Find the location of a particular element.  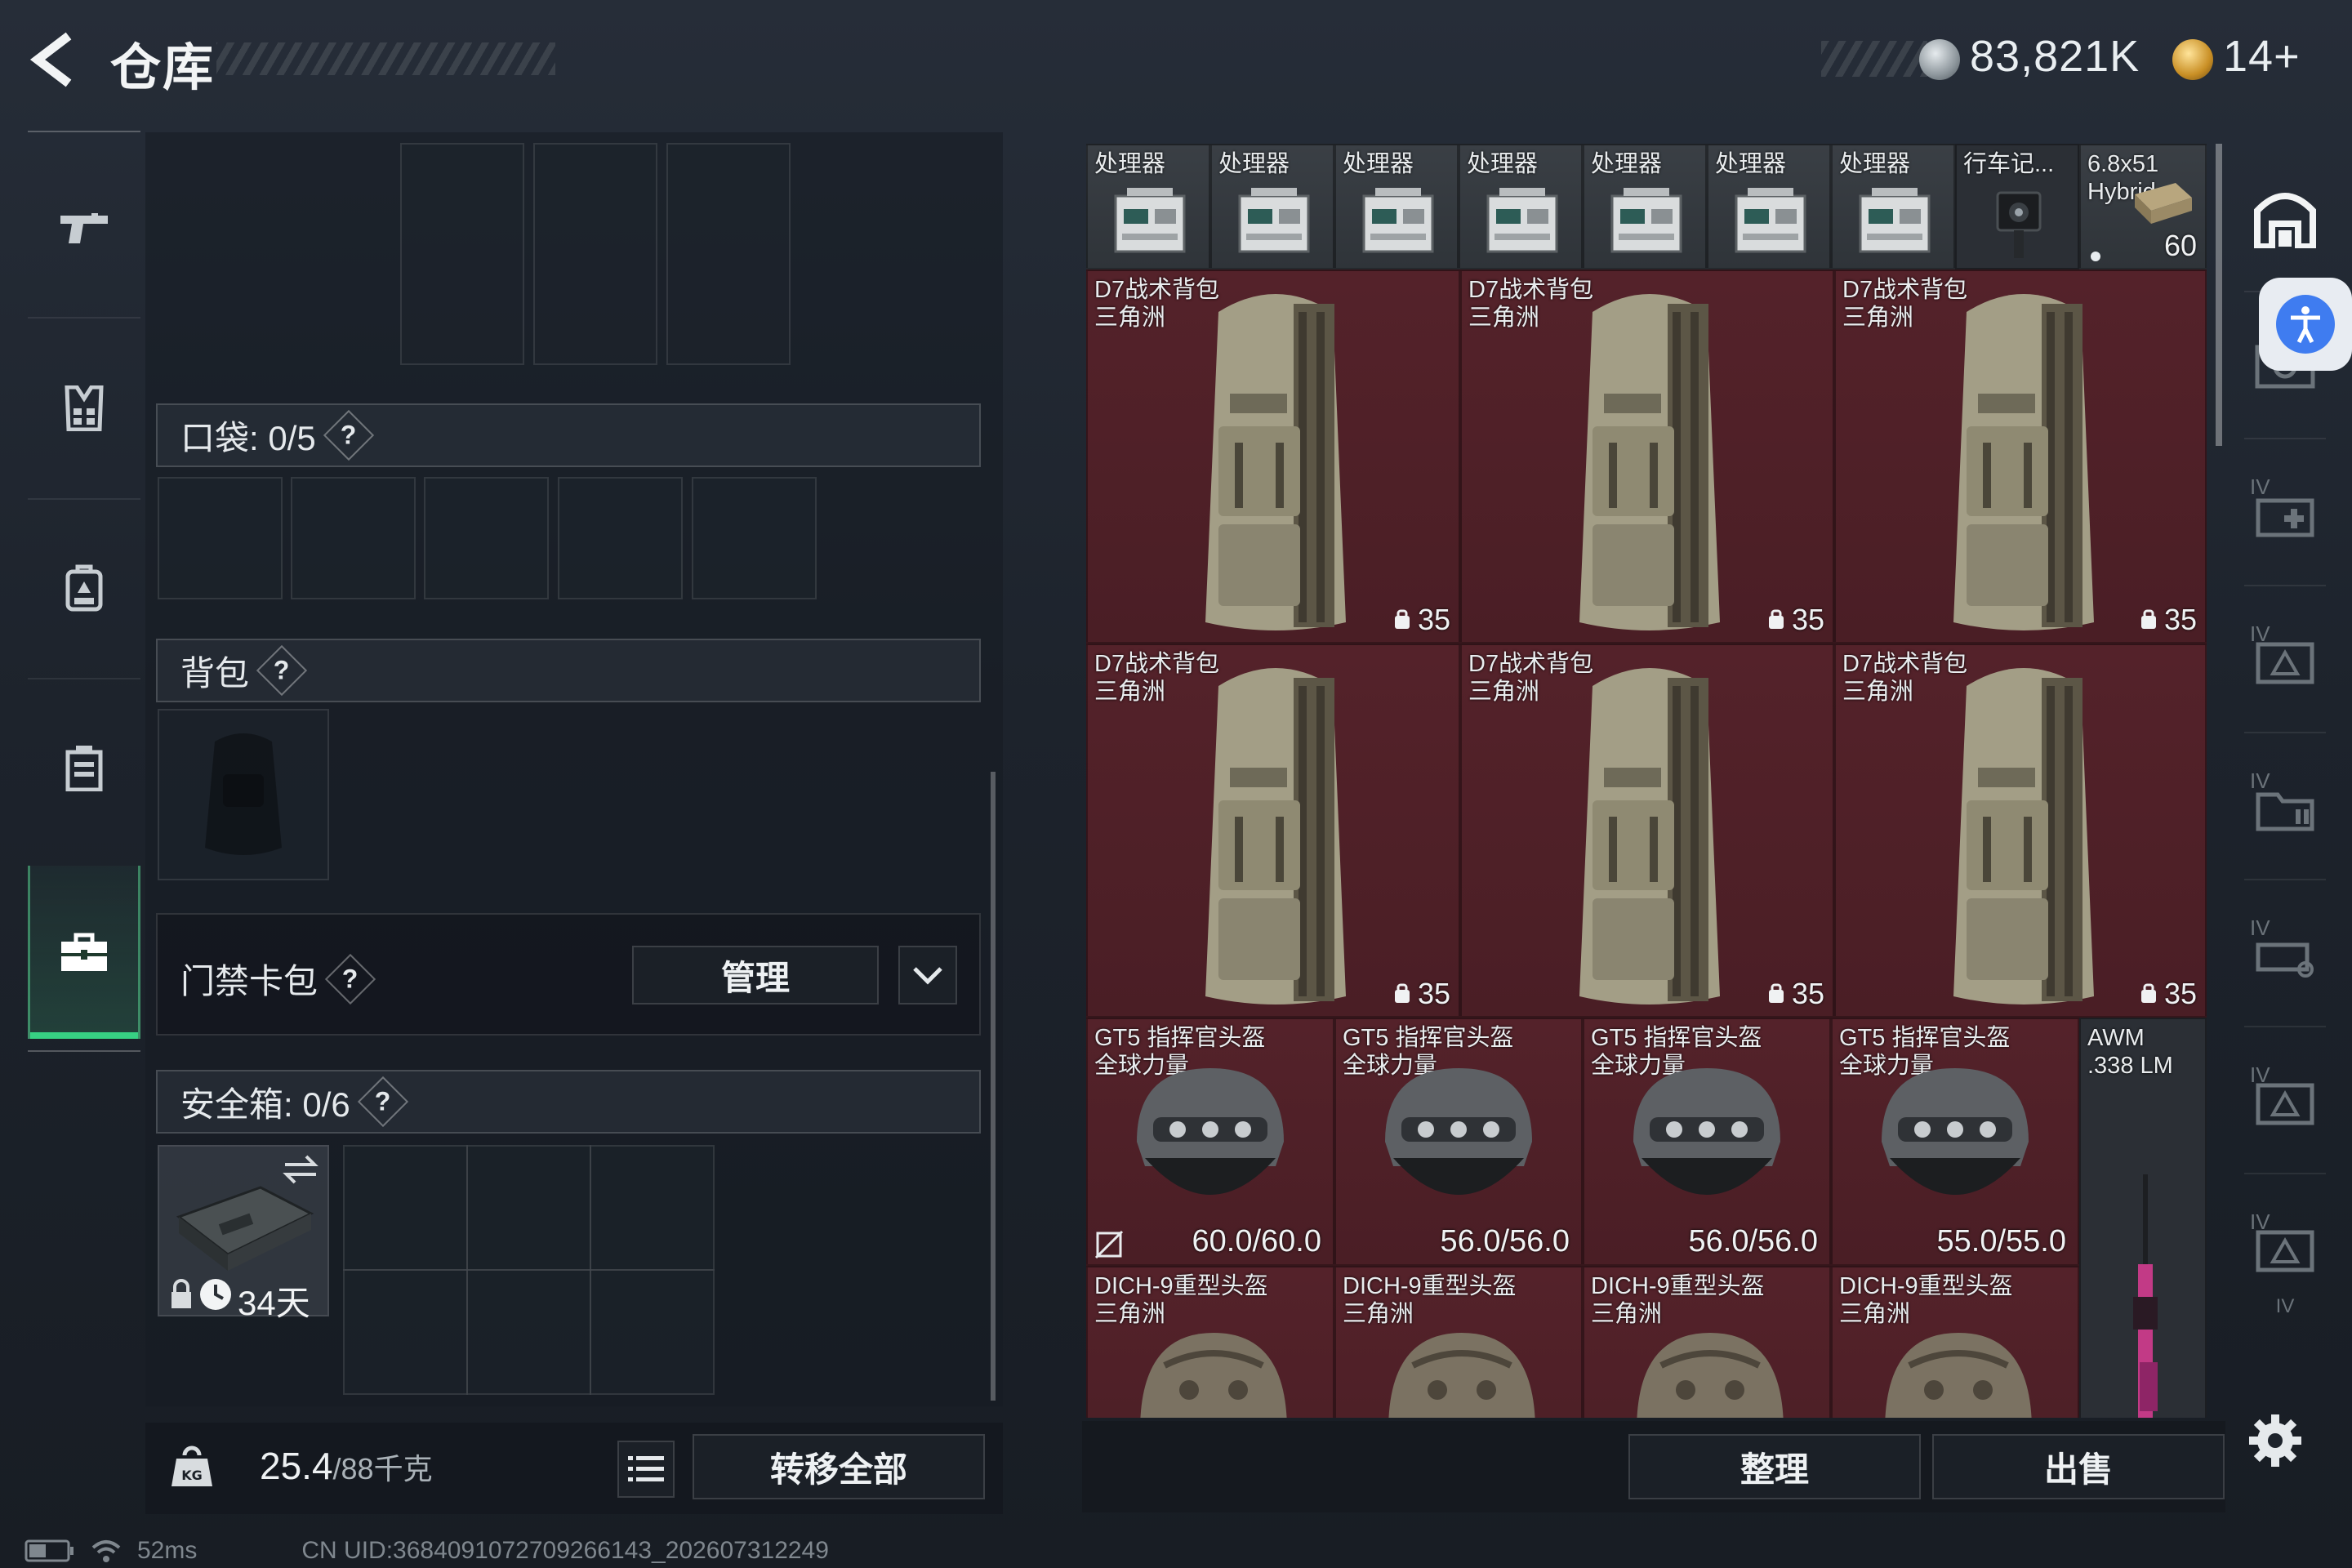

safebox-label: 安全箱: 0/6 is located at coordinates (265, 1104).